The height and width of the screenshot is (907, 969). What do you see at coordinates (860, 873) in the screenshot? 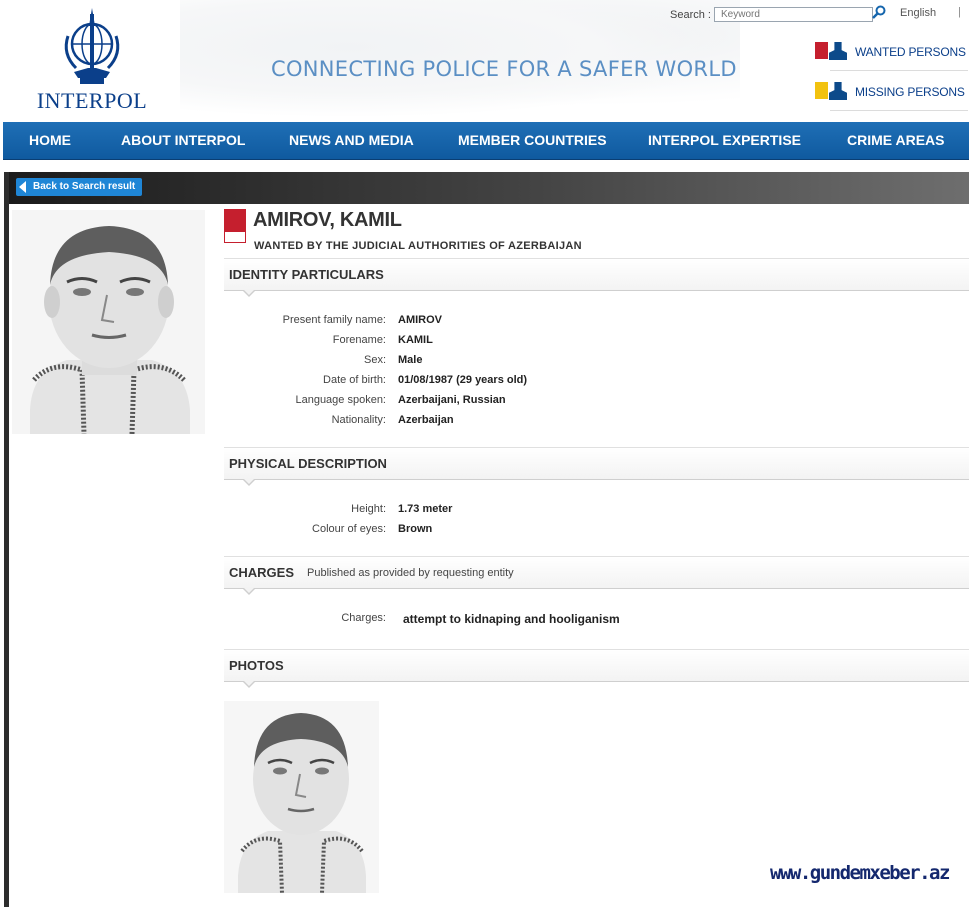
I see `watermark: www.gundemxeber.az` at bounding box center [860, 873].